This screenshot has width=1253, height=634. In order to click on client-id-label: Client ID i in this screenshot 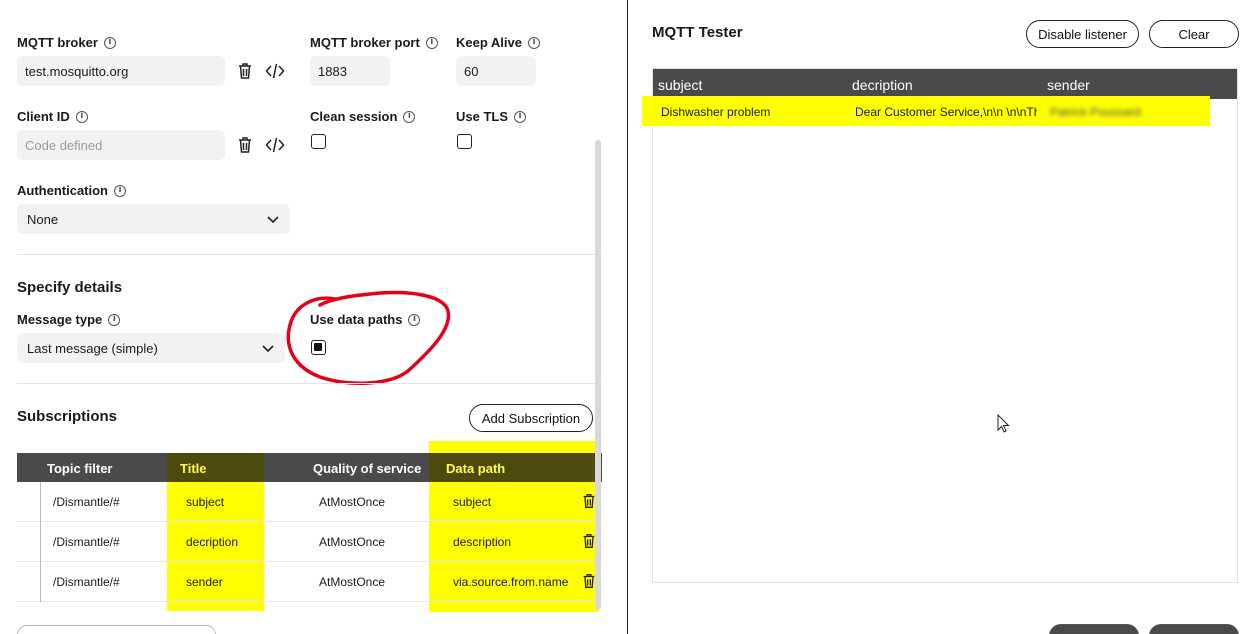, I will do `click(52, 116)`.